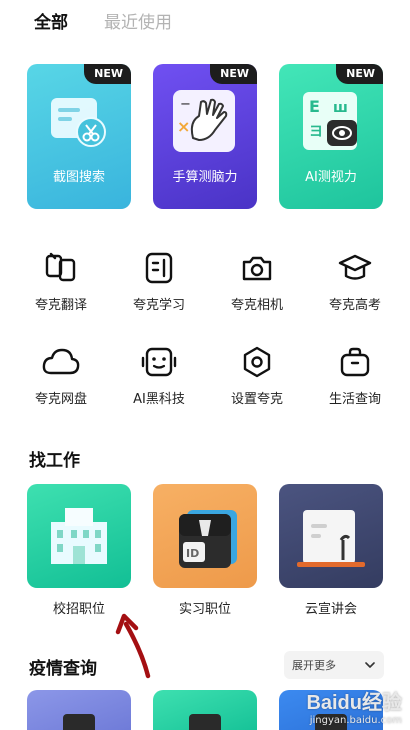 The height and width of the screenshot is (730, 410). Describe the element at coordinates (354, 399) in the screenshot. I see `tool-label: 生活查询` at that location.